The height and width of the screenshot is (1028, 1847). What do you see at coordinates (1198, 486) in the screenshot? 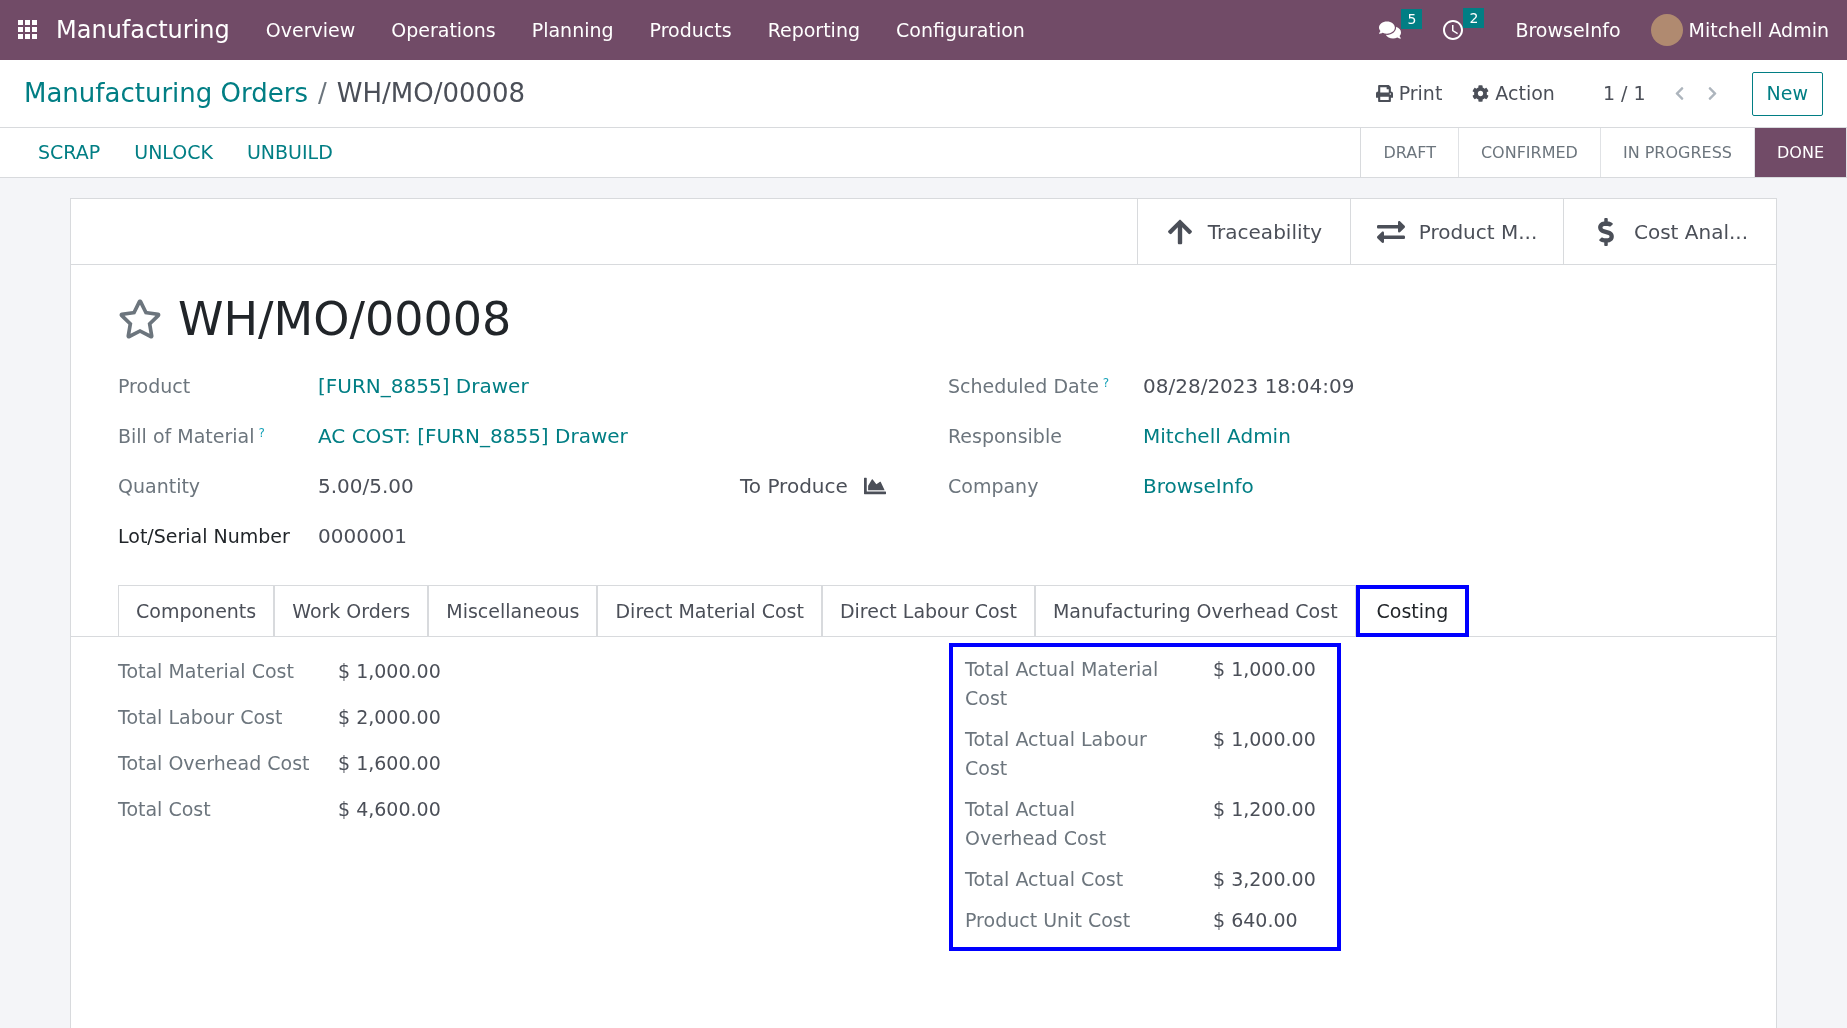
I see `field-link: BrowseInfo` at bounding box center [1198, 486].